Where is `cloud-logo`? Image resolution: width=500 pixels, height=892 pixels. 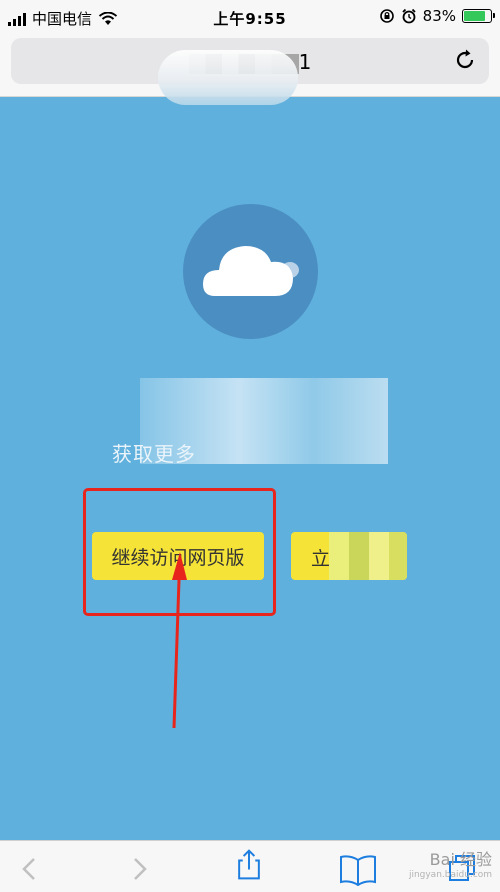
cloud-logo is located at coordinates (250, 271).